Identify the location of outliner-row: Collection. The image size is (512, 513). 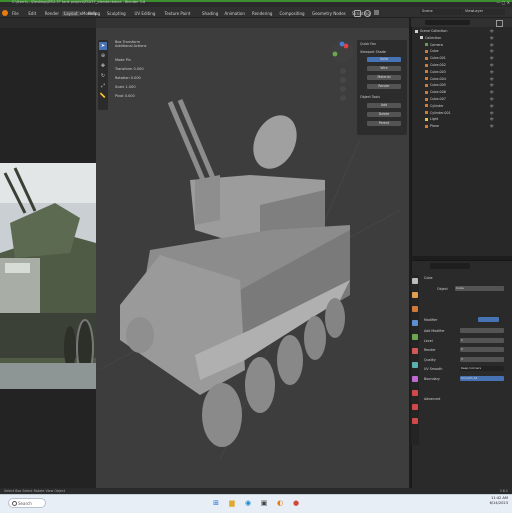
(428, 38).